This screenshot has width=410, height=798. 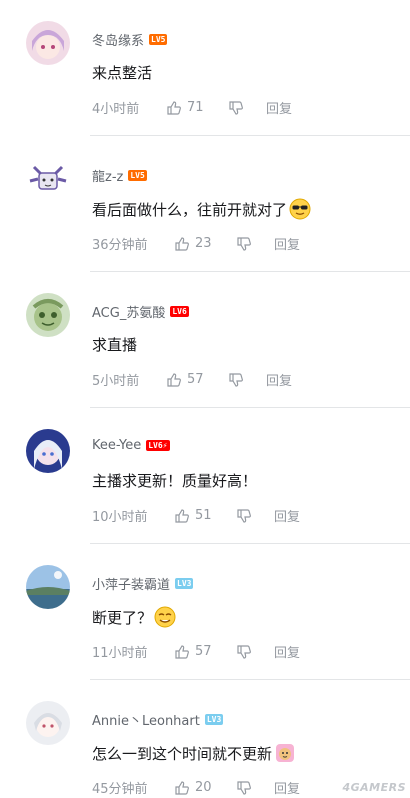 I want to click on comment-meta: 45分钟前 20 回复, so click(x=196, y=787).